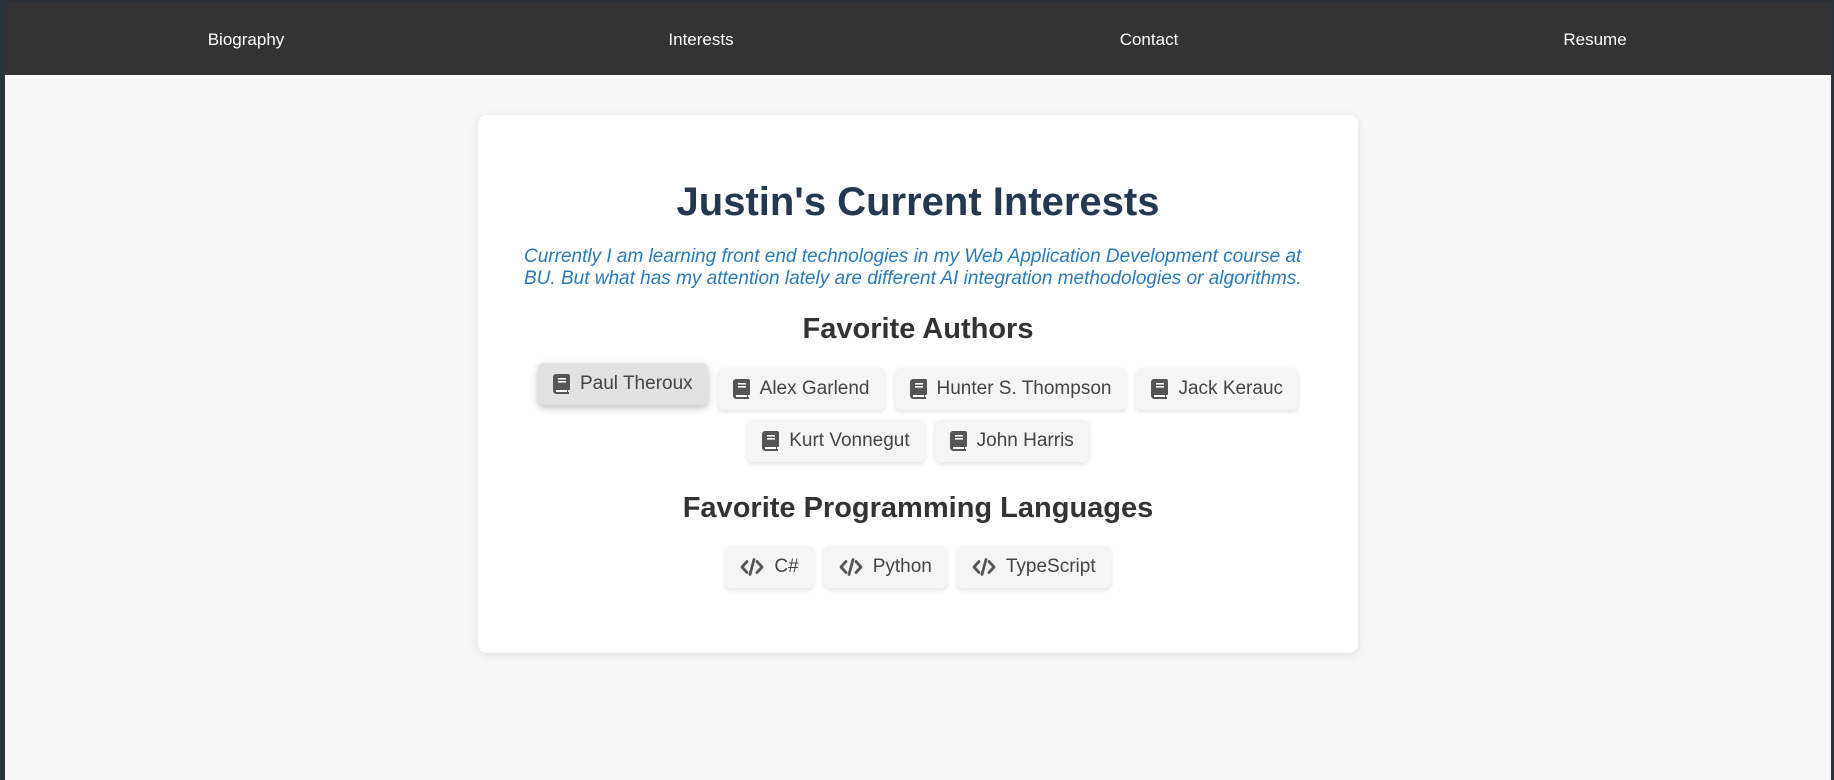 The height and width of the screenshot is (780, 1834). What do you see at coordinates (918, 37) in the screenshot?
I see `navbar: Biography Interests Contact Resume` at bounding box center [918, 37].